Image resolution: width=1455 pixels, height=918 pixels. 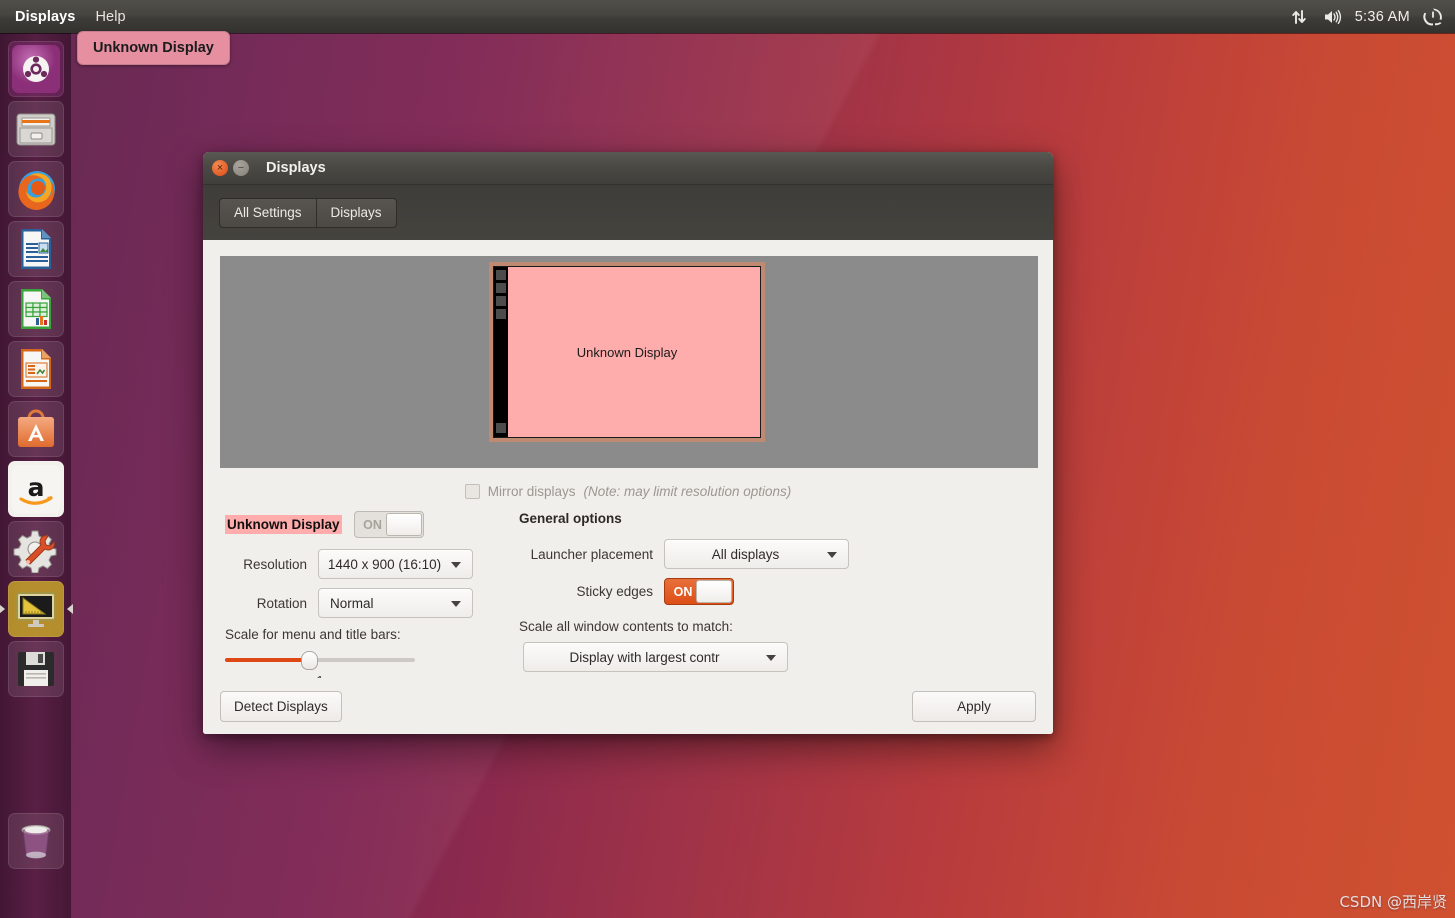 I want to click on ubuntu-dash-icon, so click(x=35, y=69).